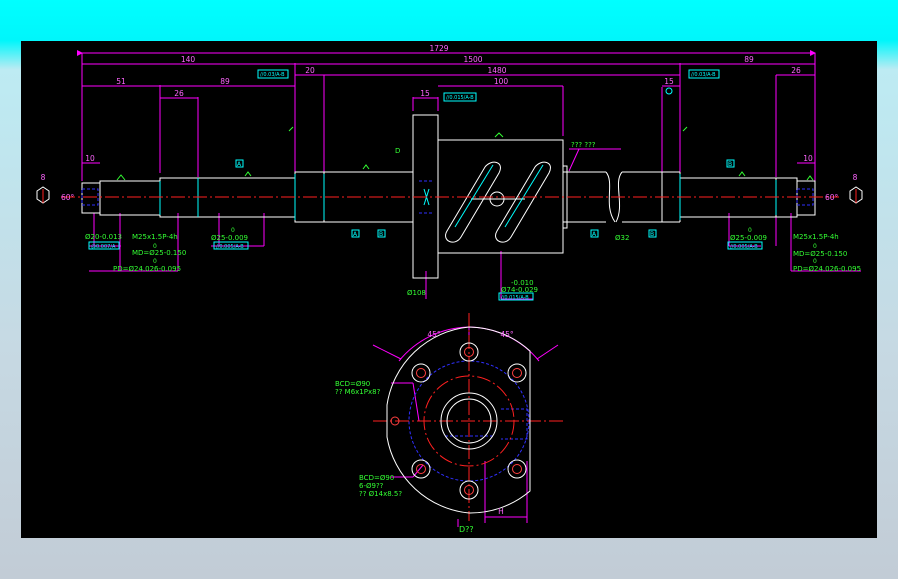 The width and height of the screenshot is (898, 579). What do you see at coordinates (507, 334) in the screenshot?
I see `angle-right: 45°` at bounding box center [507, 334].